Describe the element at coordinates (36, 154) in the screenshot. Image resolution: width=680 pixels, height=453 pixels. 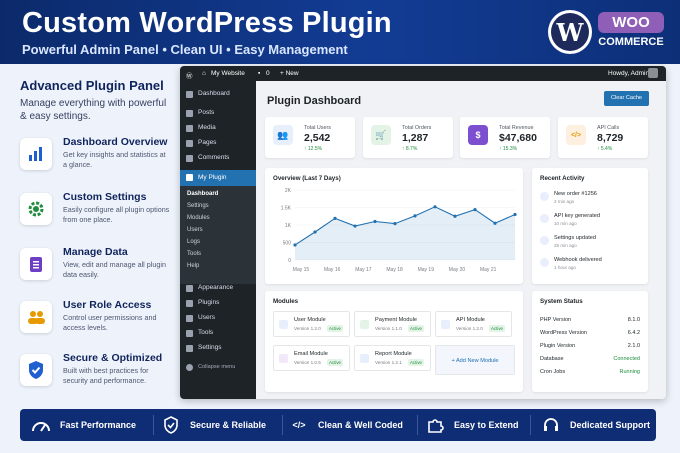
I see `bar-chart-icon` at that location.